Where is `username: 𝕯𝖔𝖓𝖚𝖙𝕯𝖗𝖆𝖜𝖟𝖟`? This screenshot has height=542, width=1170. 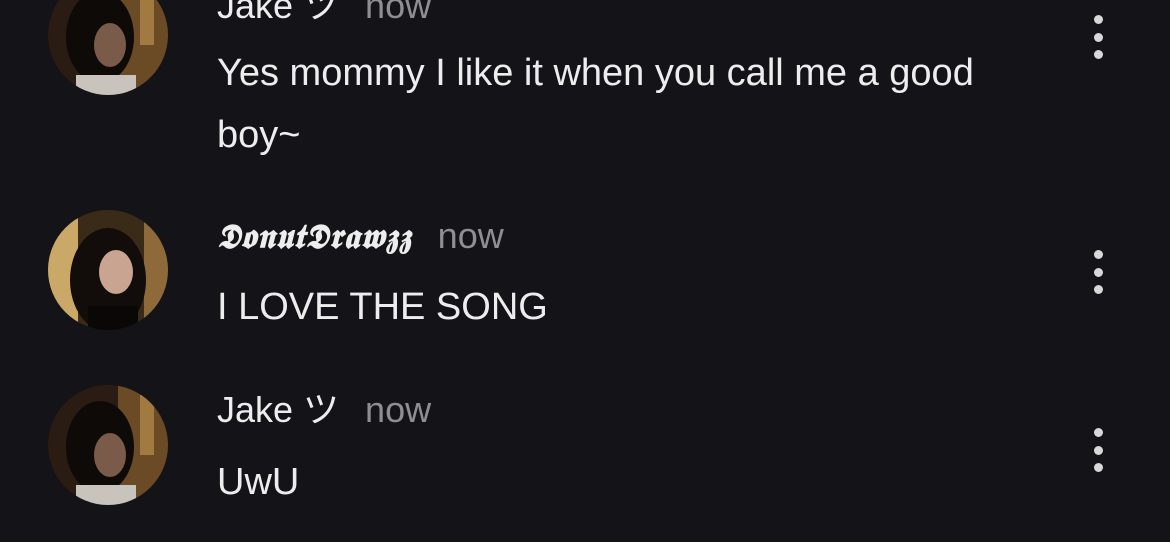
username: 𝕯𝖔𝖓𝖚𝖙𝕯𝖗𝖆𝖜𝖟𝖟 is located at coordinates (314, 237).